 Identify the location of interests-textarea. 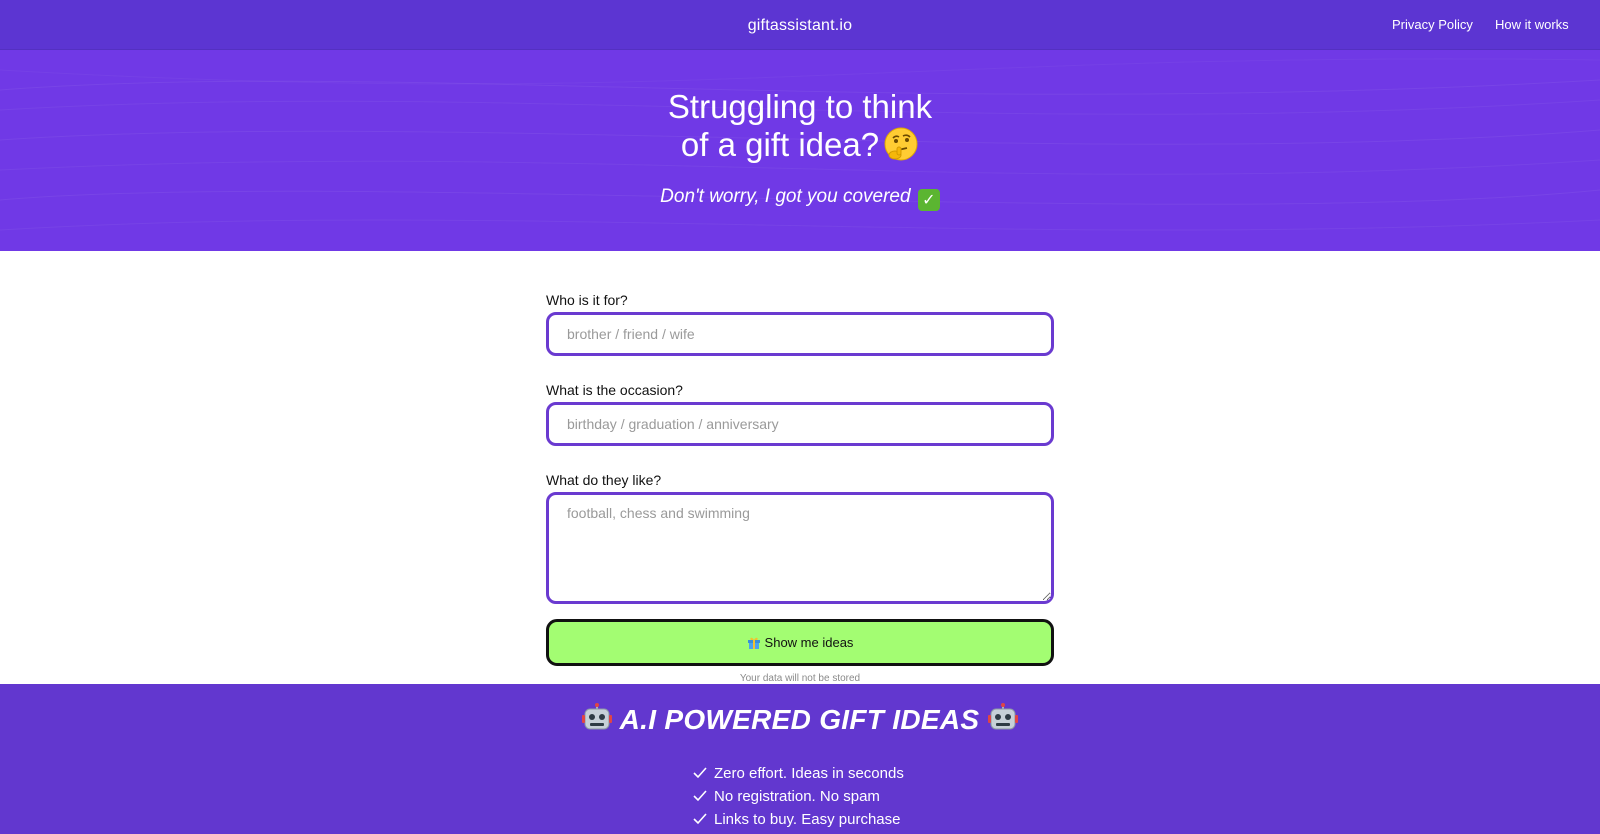
(800, 548).